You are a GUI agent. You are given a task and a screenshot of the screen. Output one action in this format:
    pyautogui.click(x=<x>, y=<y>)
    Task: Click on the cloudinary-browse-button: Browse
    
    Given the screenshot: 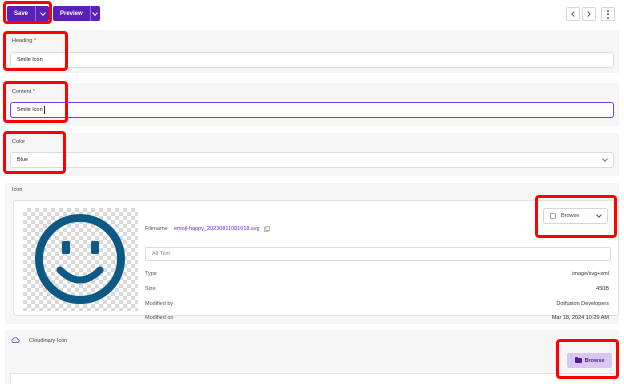 What is the action you would take?
    pyautogui.click(x=589, y=360)
    